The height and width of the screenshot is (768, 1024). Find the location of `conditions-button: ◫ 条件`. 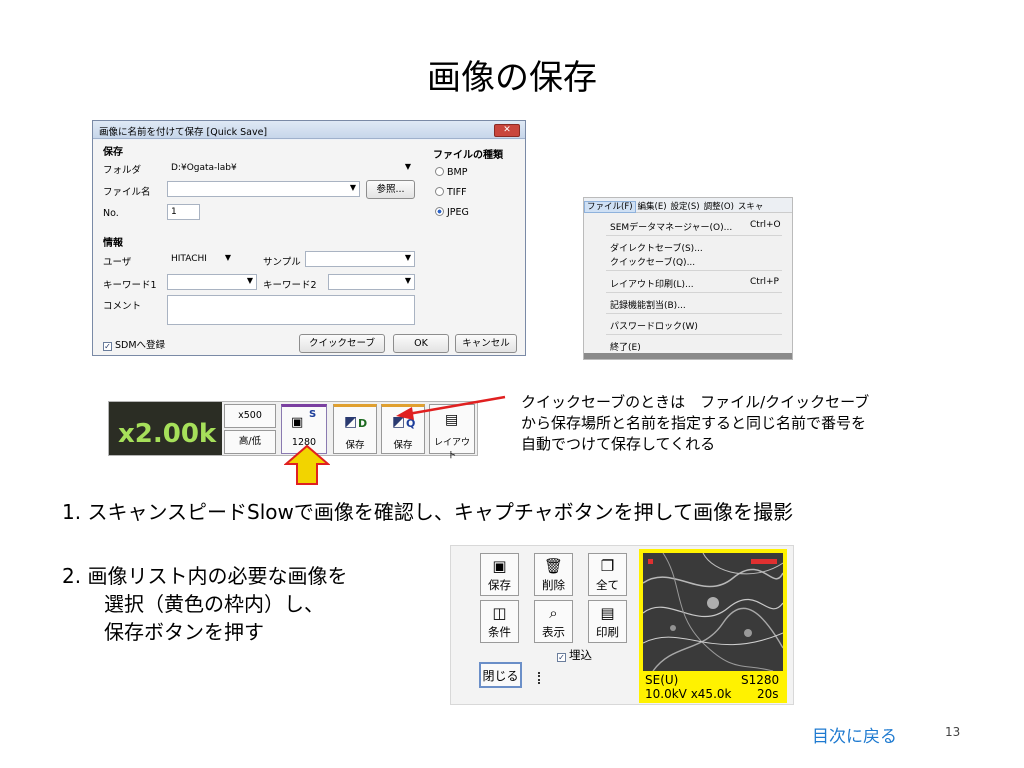

conditions-button: ◫ 条件 is located at coordinates (499, 621).